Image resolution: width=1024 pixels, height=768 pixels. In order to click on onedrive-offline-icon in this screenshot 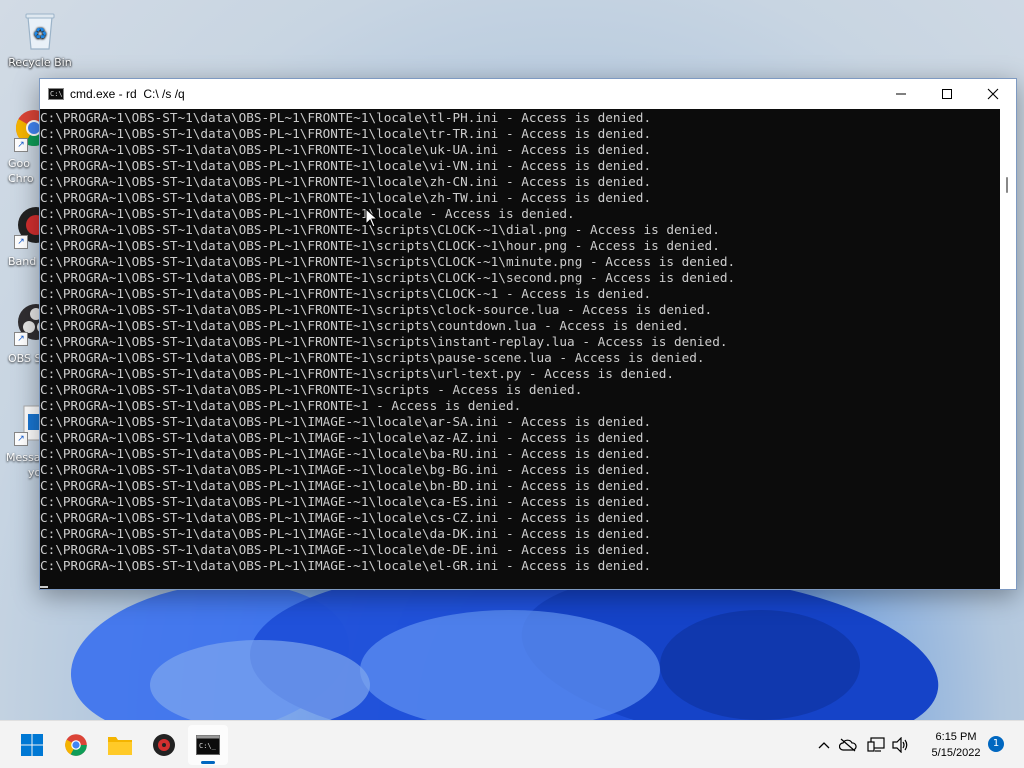, I will do `click(848, 745)`.